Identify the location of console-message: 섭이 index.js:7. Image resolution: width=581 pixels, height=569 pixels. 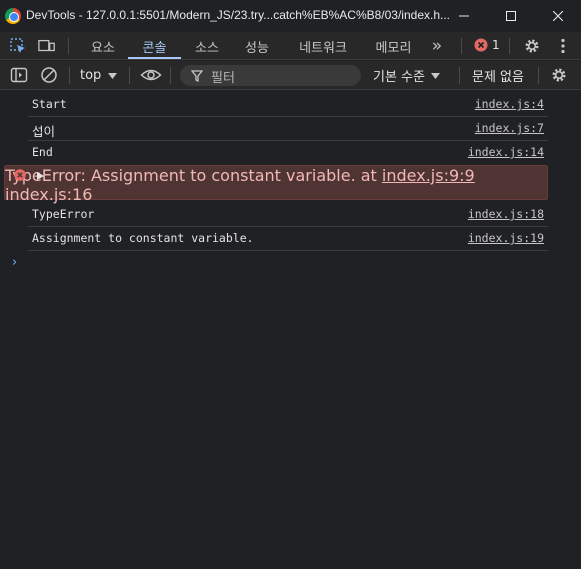
(274, 128).